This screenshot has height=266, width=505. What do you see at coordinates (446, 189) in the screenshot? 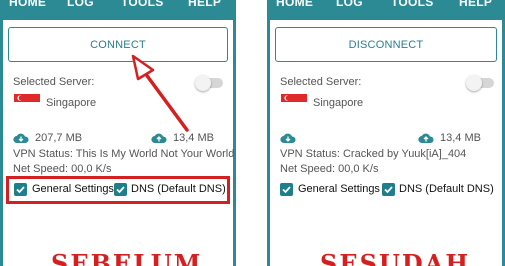
I see `dns-label: DNS (Default DNS)` at bounding box center [446, 189].